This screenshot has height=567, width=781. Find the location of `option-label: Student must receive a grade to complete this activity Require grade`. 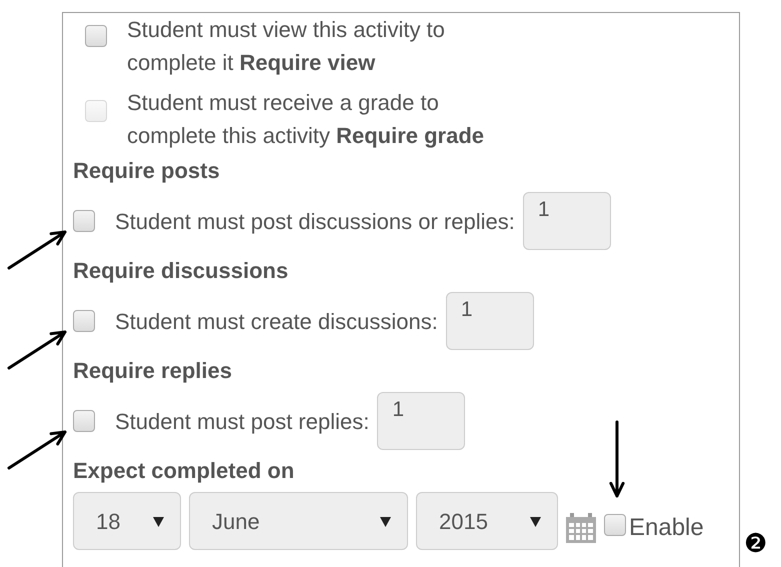

option-label: Student must receive a grade to complete this activity Require grade is located at coordinates (306, 119).